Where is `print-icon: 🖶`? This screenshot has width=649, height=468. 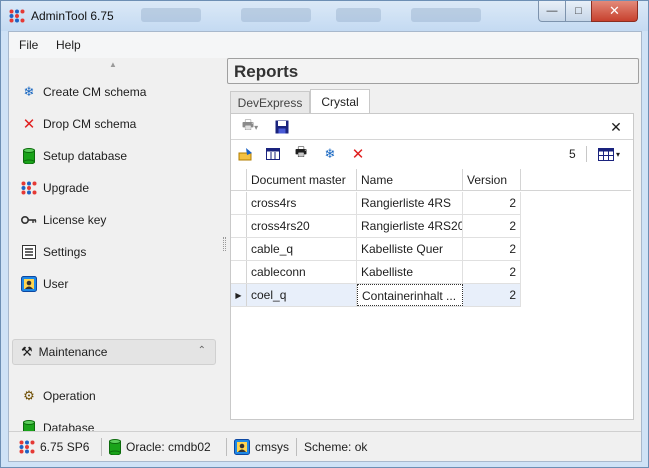 print-icon: 🖶 is located at coordinates (301, 153).